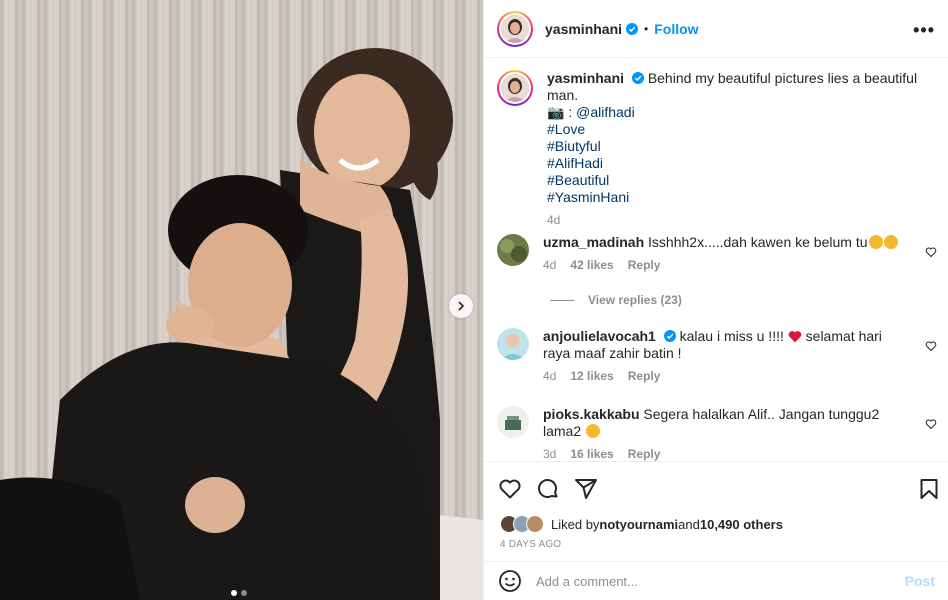  I want to click on comment-username: uzma_madinah, so click(593, 242).